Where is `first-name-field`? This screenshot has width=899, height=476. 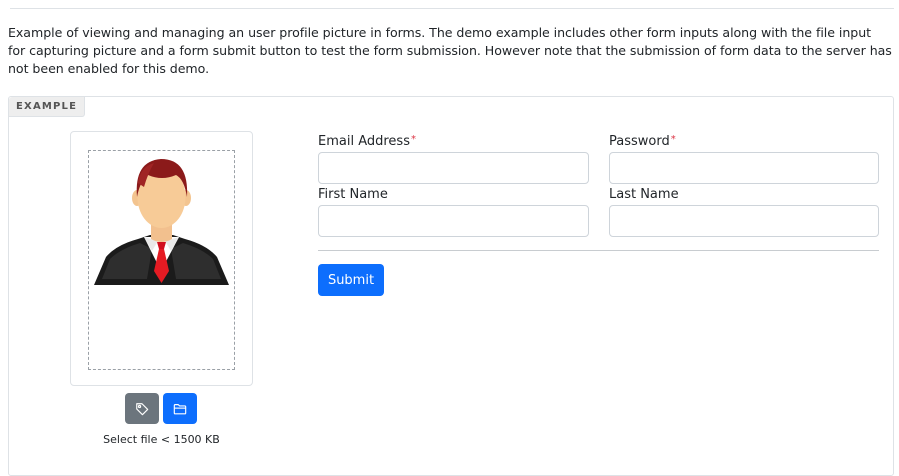
first-name-field is located at coordinates (453, 221).